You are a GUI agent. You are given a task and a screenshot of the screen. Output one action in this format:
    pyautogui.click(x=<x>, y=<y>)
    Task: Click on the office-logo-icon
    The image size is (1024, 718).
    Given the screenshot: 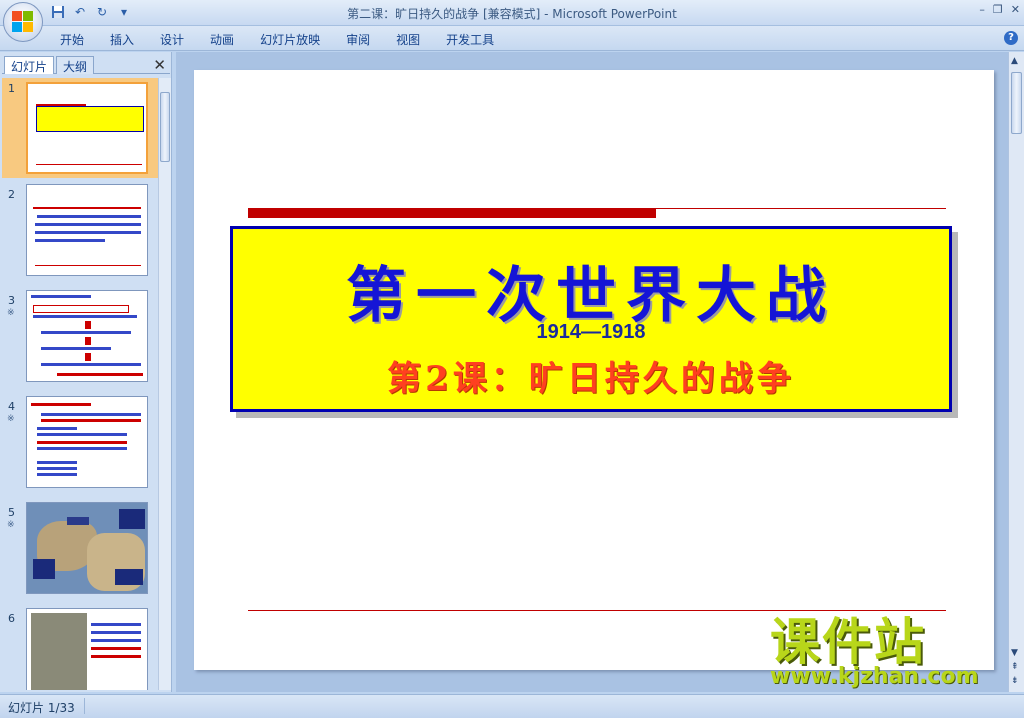 What is the action you would take?
    pyautogui.click(x=23, y=22)
    